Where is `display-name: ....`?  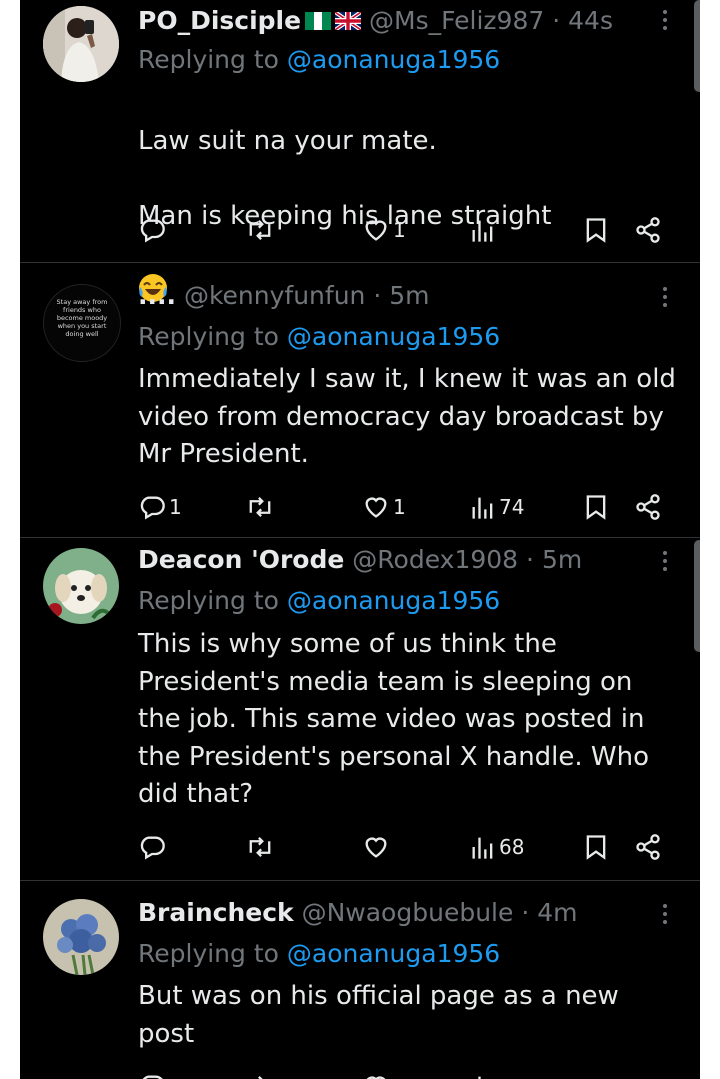
display-name: .... is located at coordinates (157, 295).